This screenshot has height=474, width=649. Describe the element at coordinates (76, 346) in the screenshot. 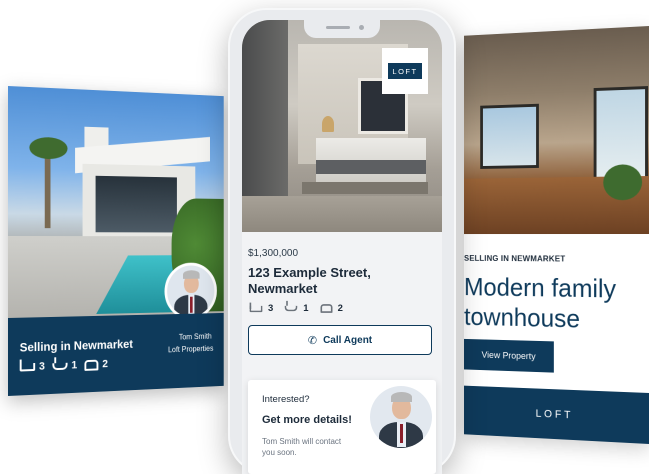

I see `left-card-heading: Selling in Newmarket` at that location.